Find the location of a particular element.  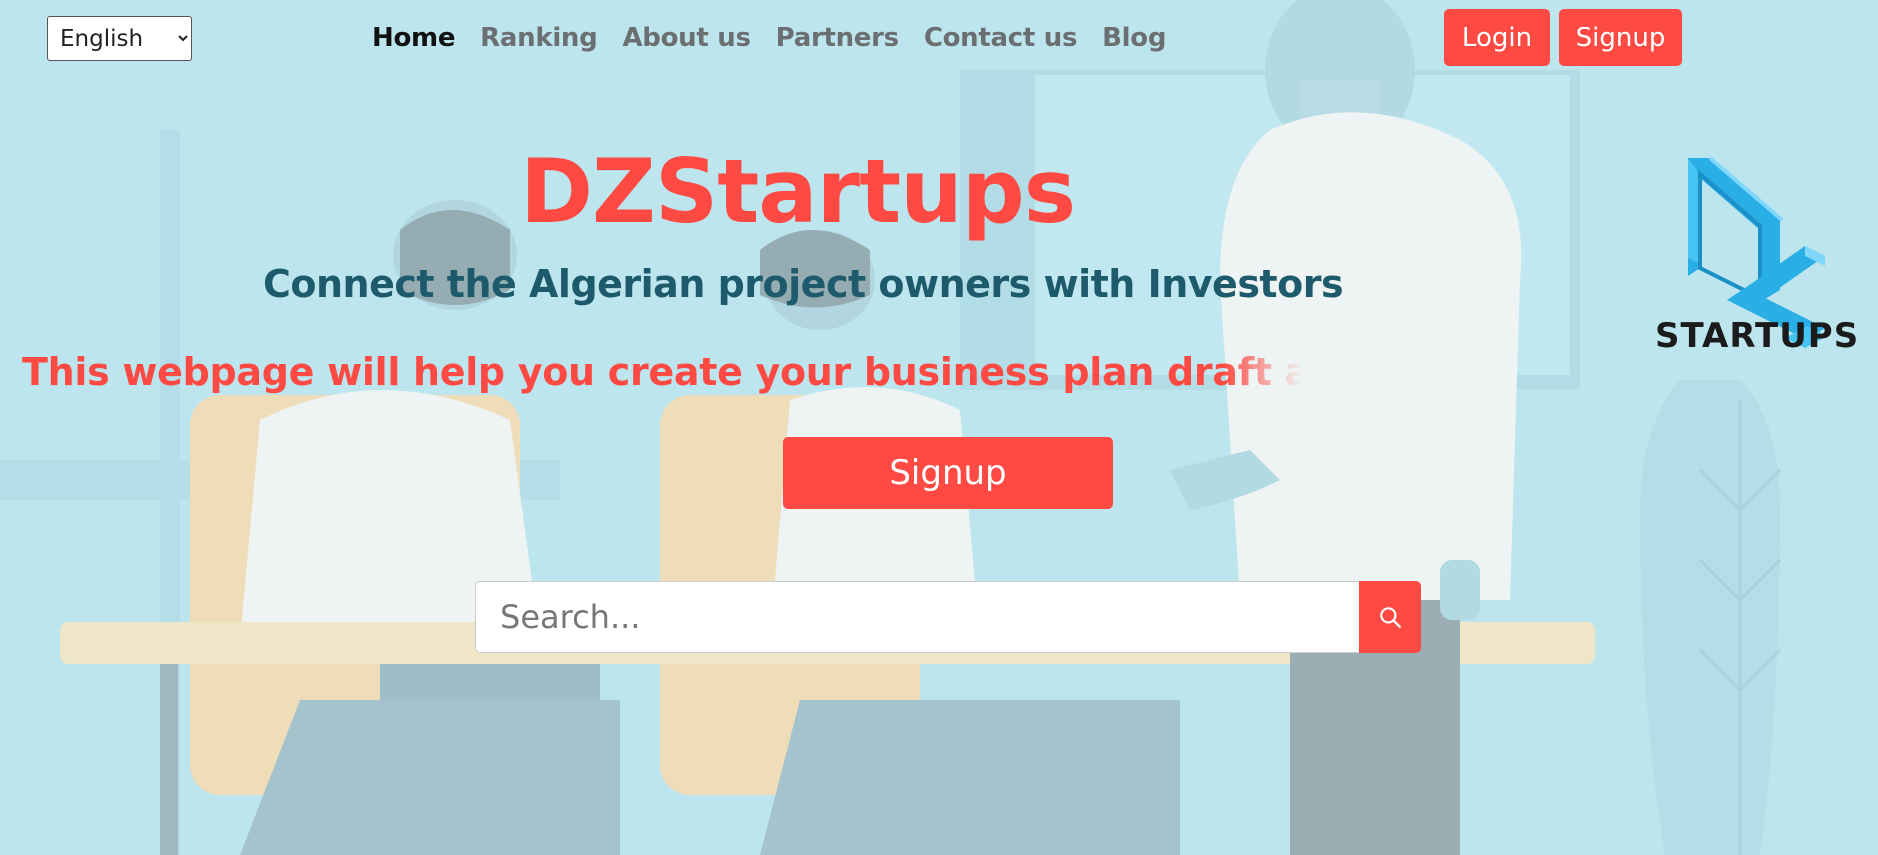

search-bar is located at coordinates (948, 617).